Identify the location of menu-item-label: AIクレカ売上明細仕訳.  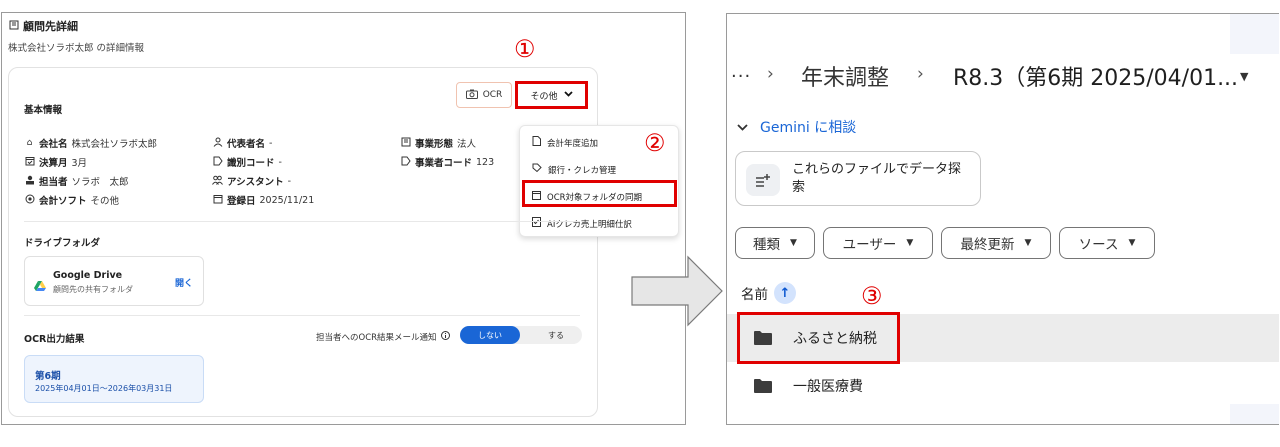
(589, 224).